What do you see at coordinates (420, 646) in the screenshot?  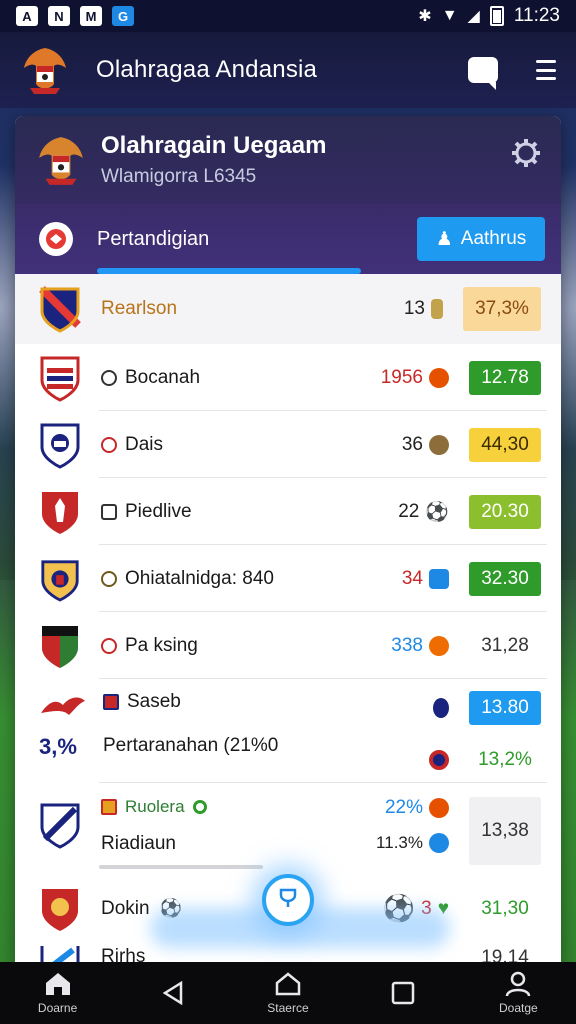 I see `row-count: 338` at bounding box center [420, 646].